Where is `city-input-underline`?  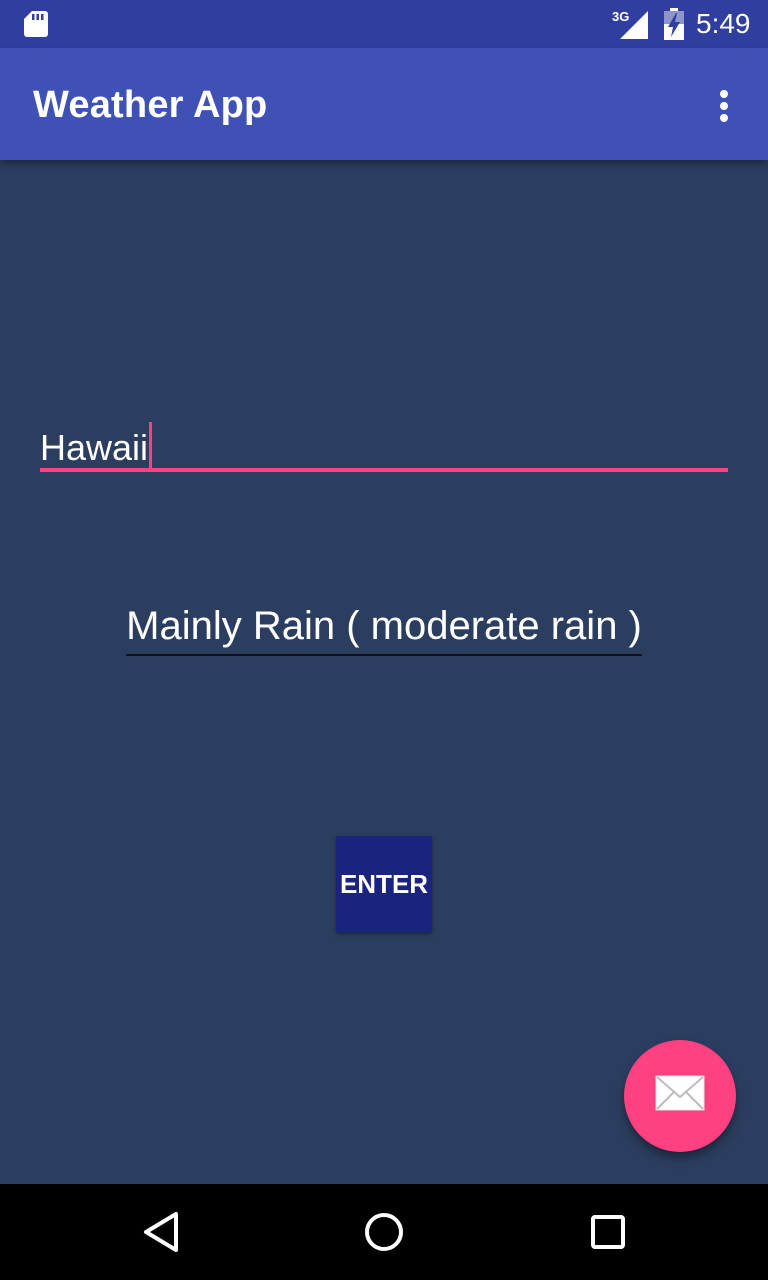
city-input-underline is located at coordinates (384, 470).